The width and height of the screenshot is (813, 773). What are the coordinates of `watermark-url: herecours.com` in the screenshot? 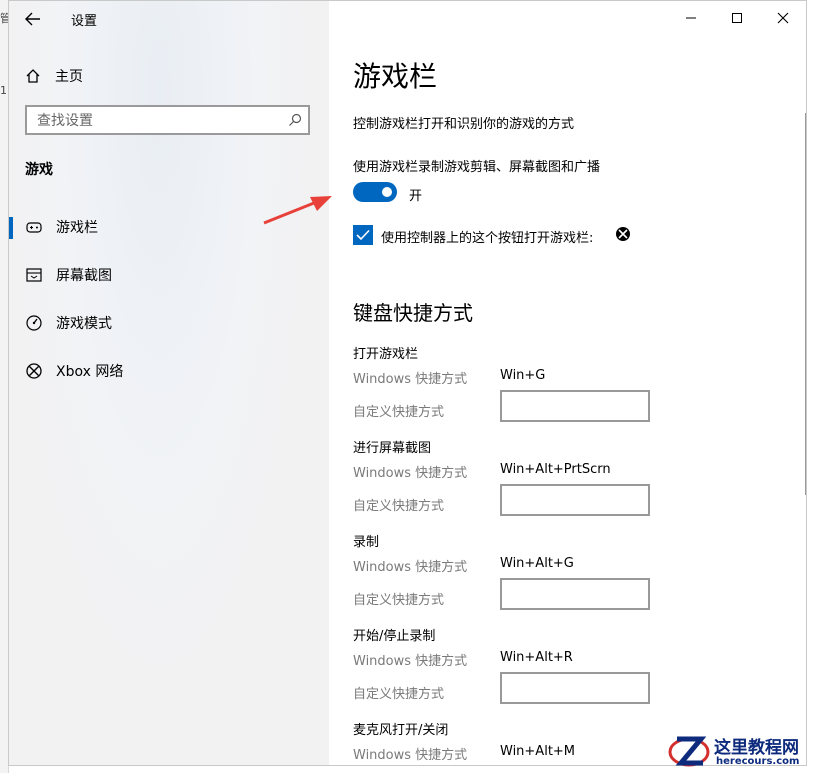 It's located at (758, 761).